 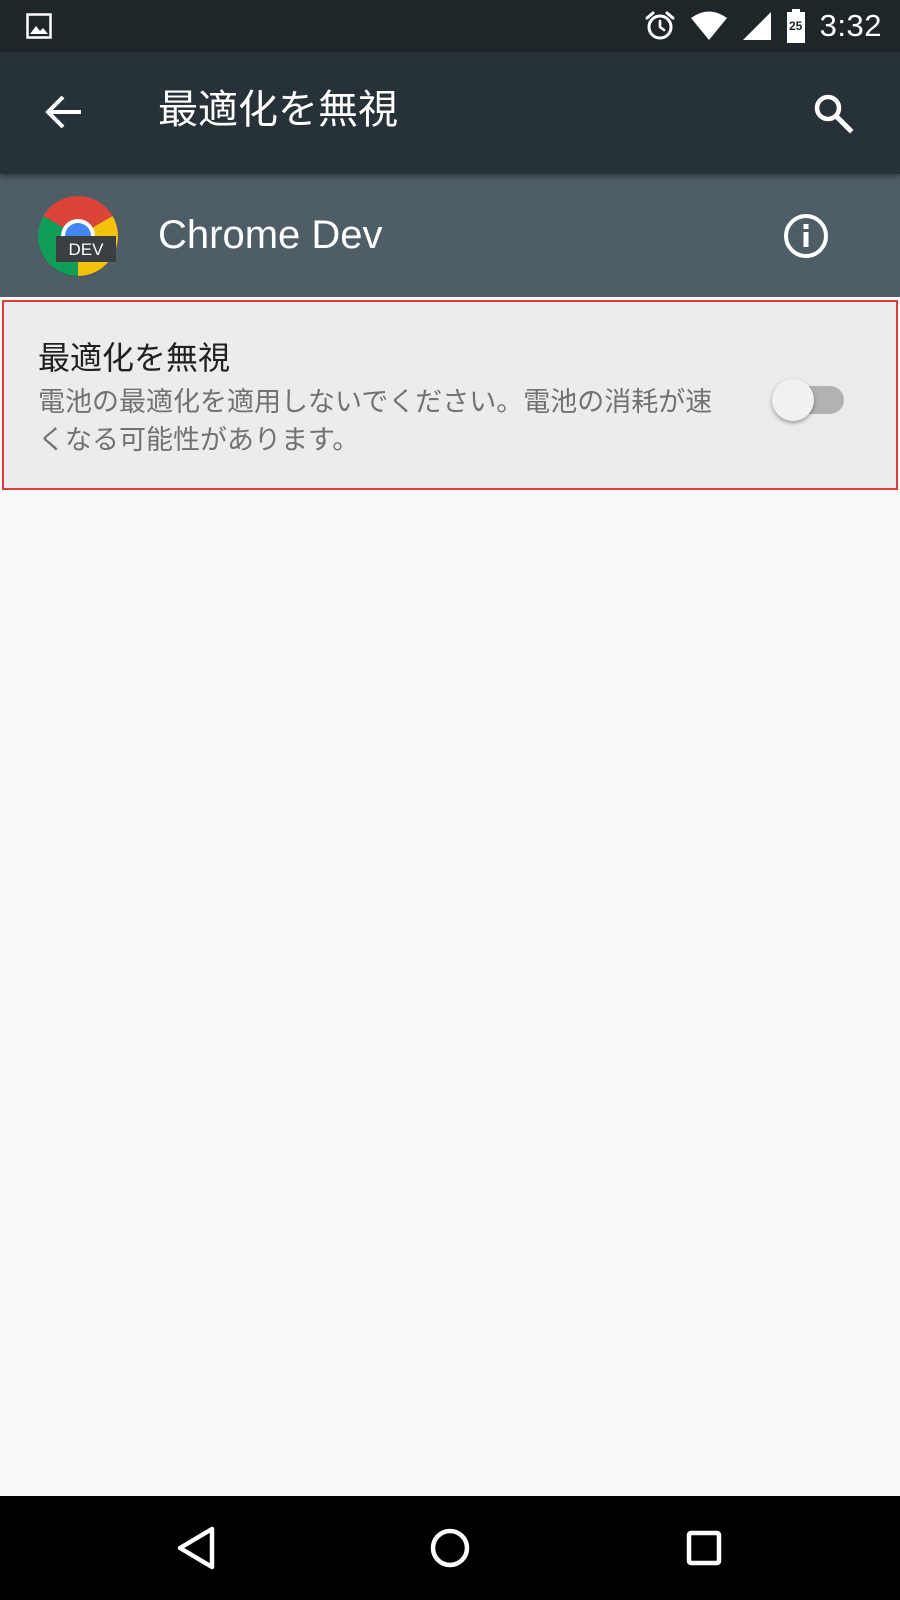 I want to click on back-triangle-icon, so click(x=196, y=1548).